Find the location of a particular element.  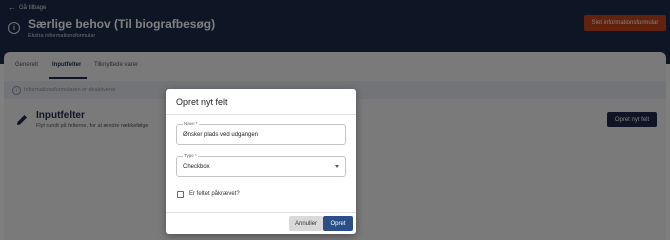

required-checkbox is located at coordinates (180, 194).